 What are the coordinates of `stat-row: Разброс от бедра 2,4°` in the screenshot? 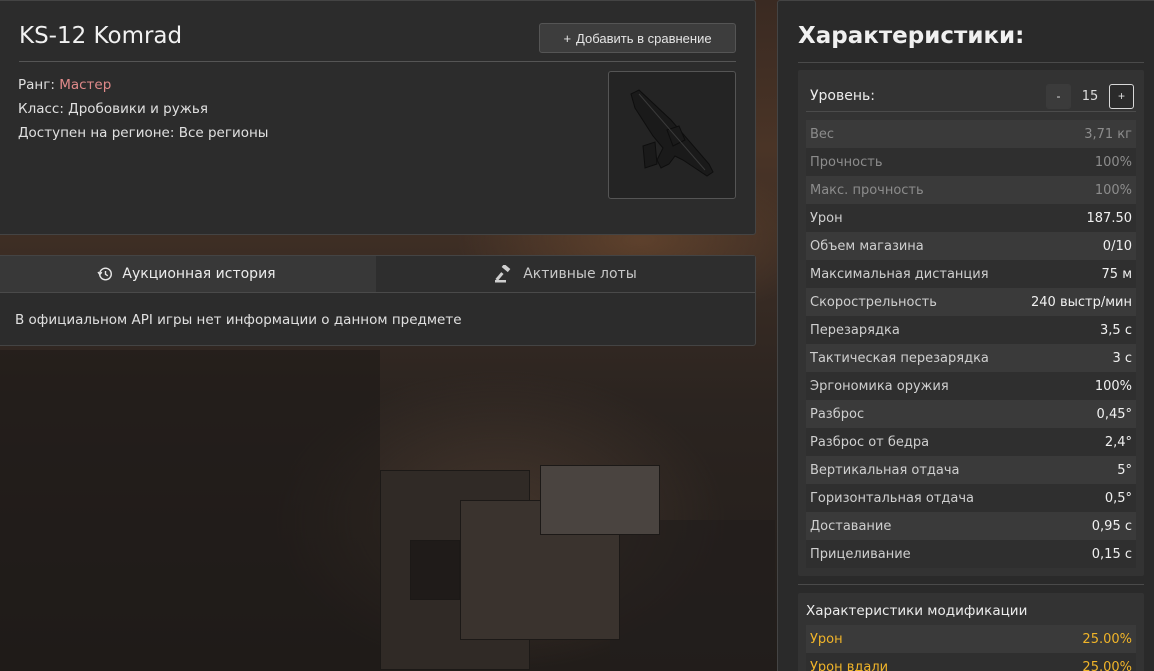 It's located at (971, 442).